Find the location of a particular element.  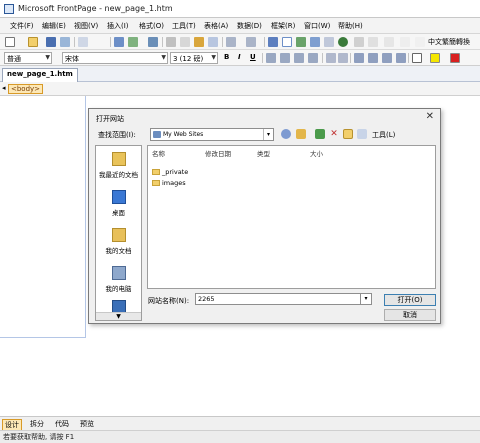

menu-window: 窗口(W) is located at coordinates (317, 26).